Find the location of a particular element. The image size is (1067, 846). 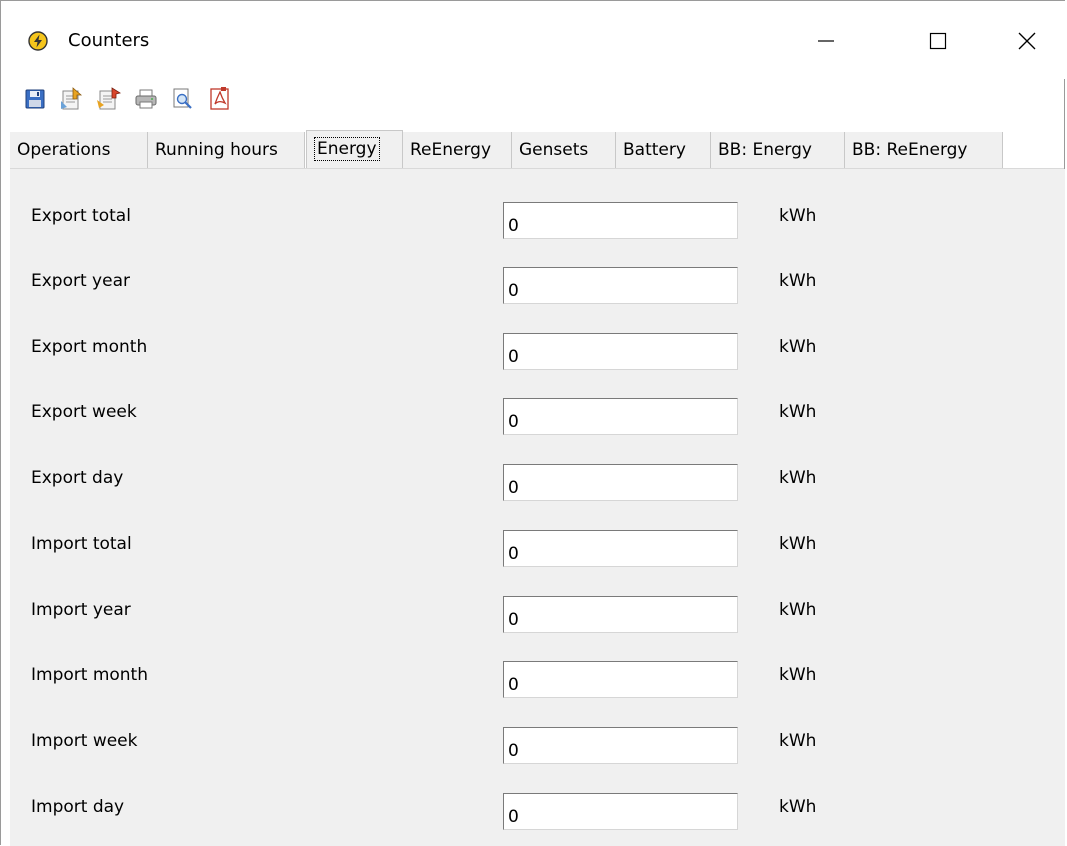

print-preview-icon is located at coordinates (182, 98).